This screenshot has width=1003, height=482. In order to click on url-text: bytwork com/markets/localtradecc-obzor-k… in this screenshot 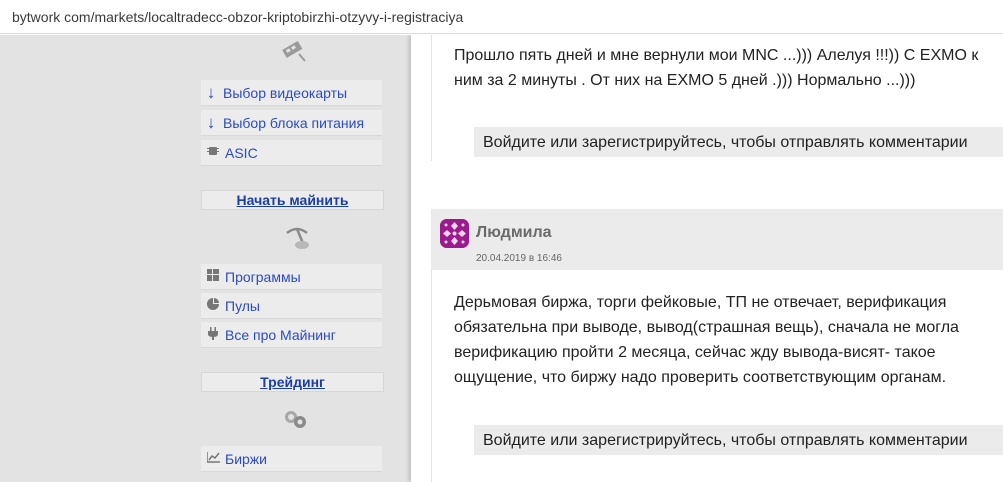, I will do `click(237, 17)`.